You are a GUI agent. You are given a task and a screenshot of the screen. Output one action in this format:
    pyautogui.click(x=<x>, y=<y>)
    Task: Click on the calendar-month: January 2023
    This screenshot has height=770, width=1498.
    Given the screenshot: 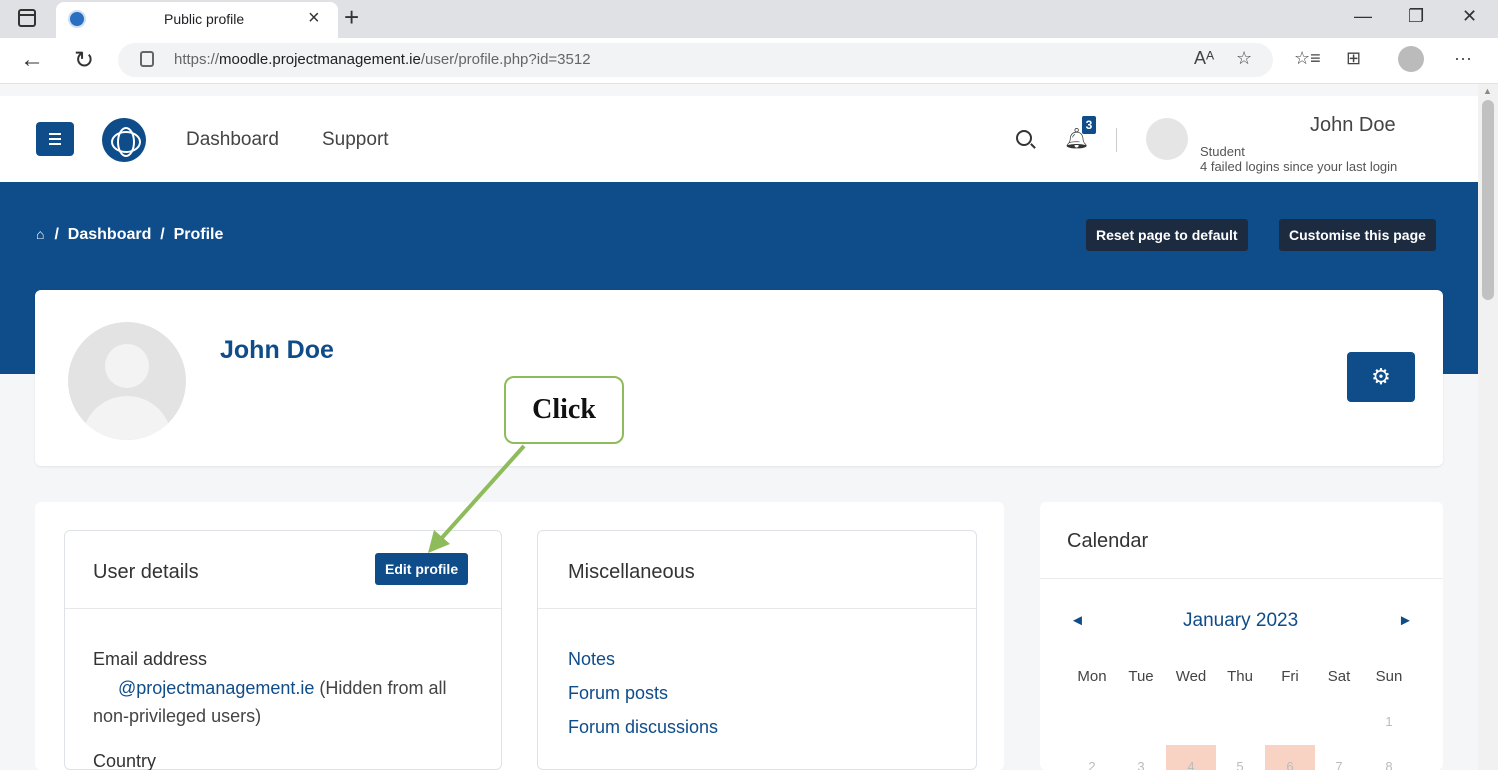 What is the action you would take?
    pyautogui.click(x=1240, y=621)
    